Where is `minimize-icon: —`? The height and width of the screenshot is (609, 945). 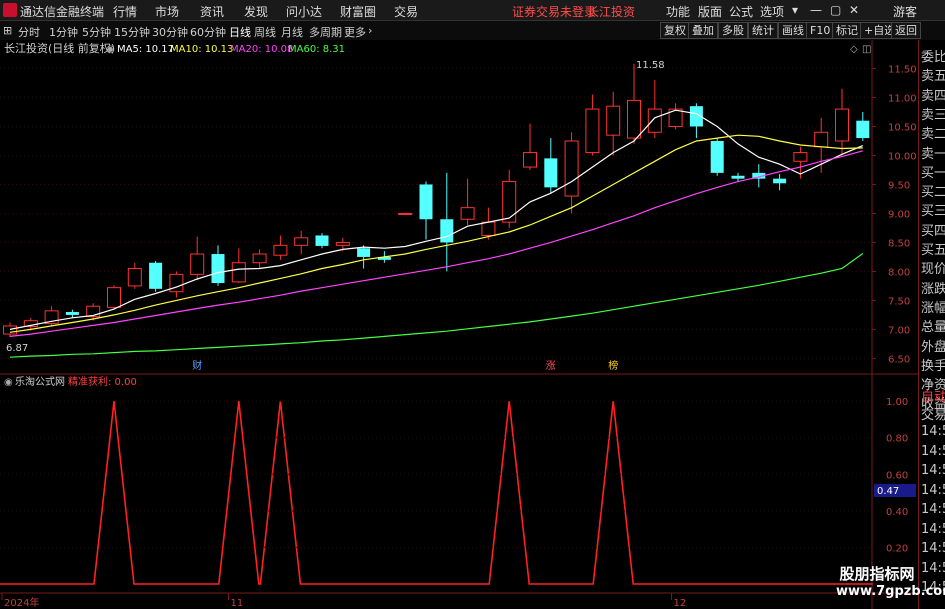 minimize-icon: — is located at coordinates (816, 10).